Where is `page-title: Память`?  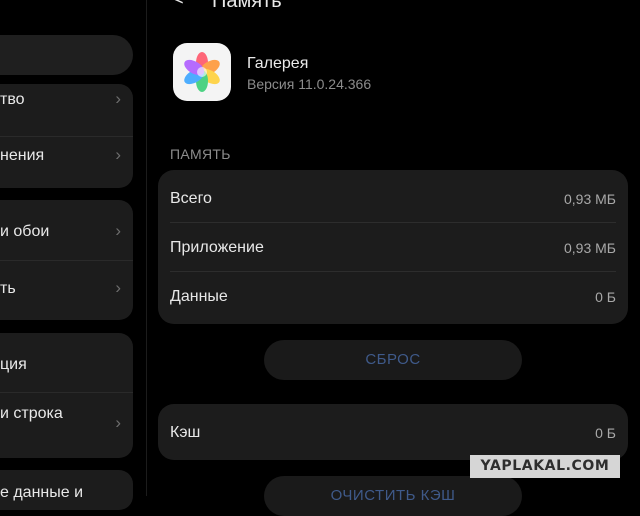
page-title: Память is located at coordinates (247, 6).